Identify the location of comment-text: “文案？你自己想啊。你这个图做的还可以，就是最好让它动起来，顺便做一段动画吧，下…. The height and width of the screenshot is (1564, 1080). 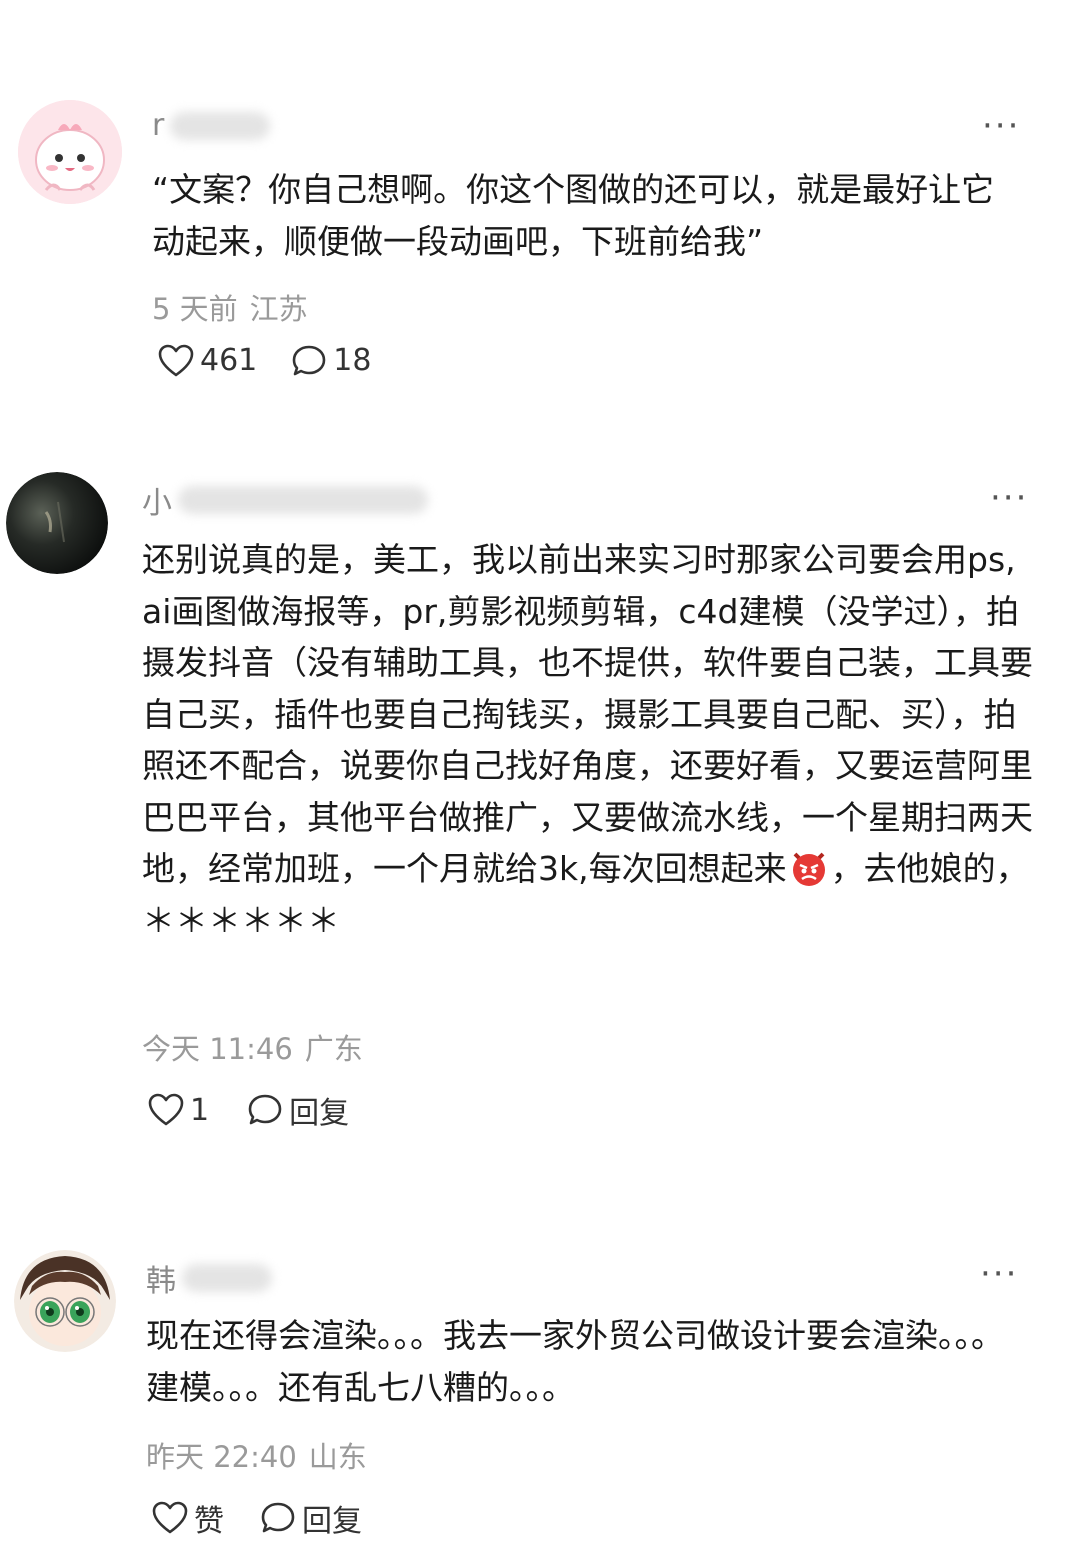
(573, 215).